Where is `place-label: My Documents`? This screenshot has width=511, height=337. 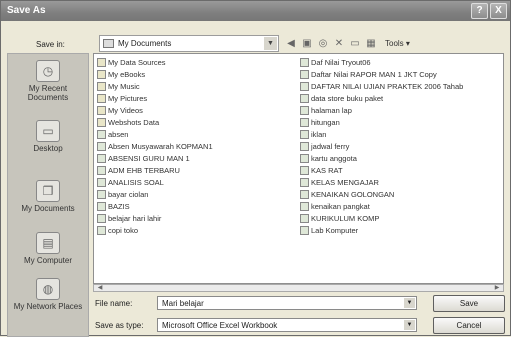
place-label: My Documents is located at coordinates (48, 208).